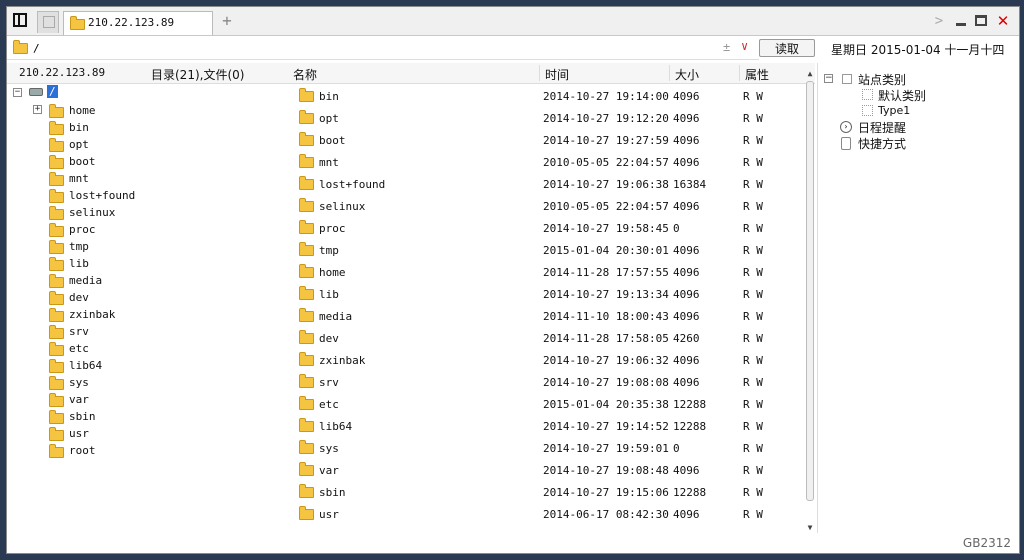  Describe the element at coordinates (546, 426) in the screenshot. I see `file-row: lib64 2014-10-27 19:14:52 12288 R W` at that location.